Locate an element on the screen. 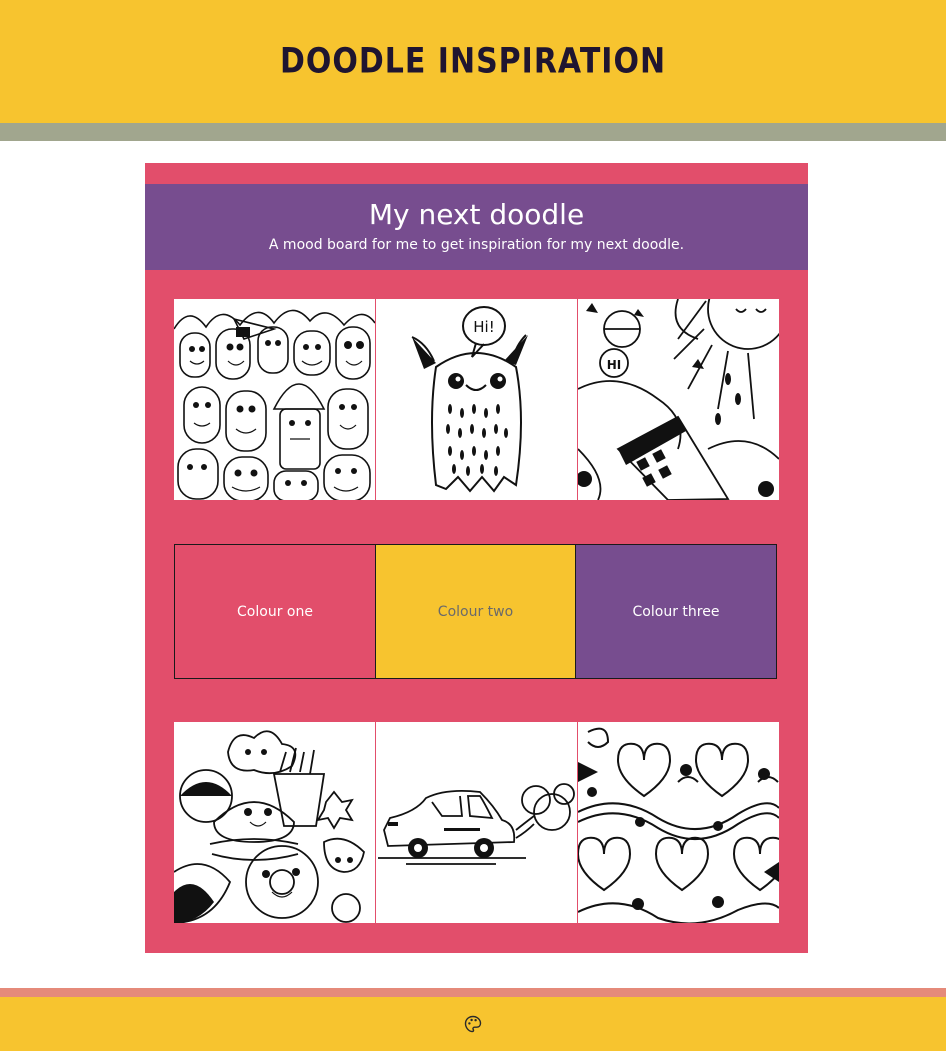  monster-crowd-doodle-image is located at coordinates (274, 399).